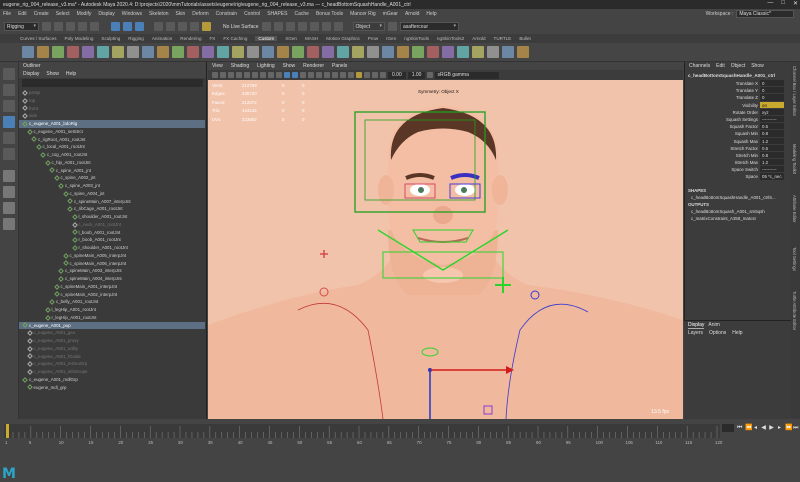  What do you see at coordinates (112, 233) in the screenshot?
I see `outliner-row: l_boob_A001_rootJnt` at bounding box center [112, 233].